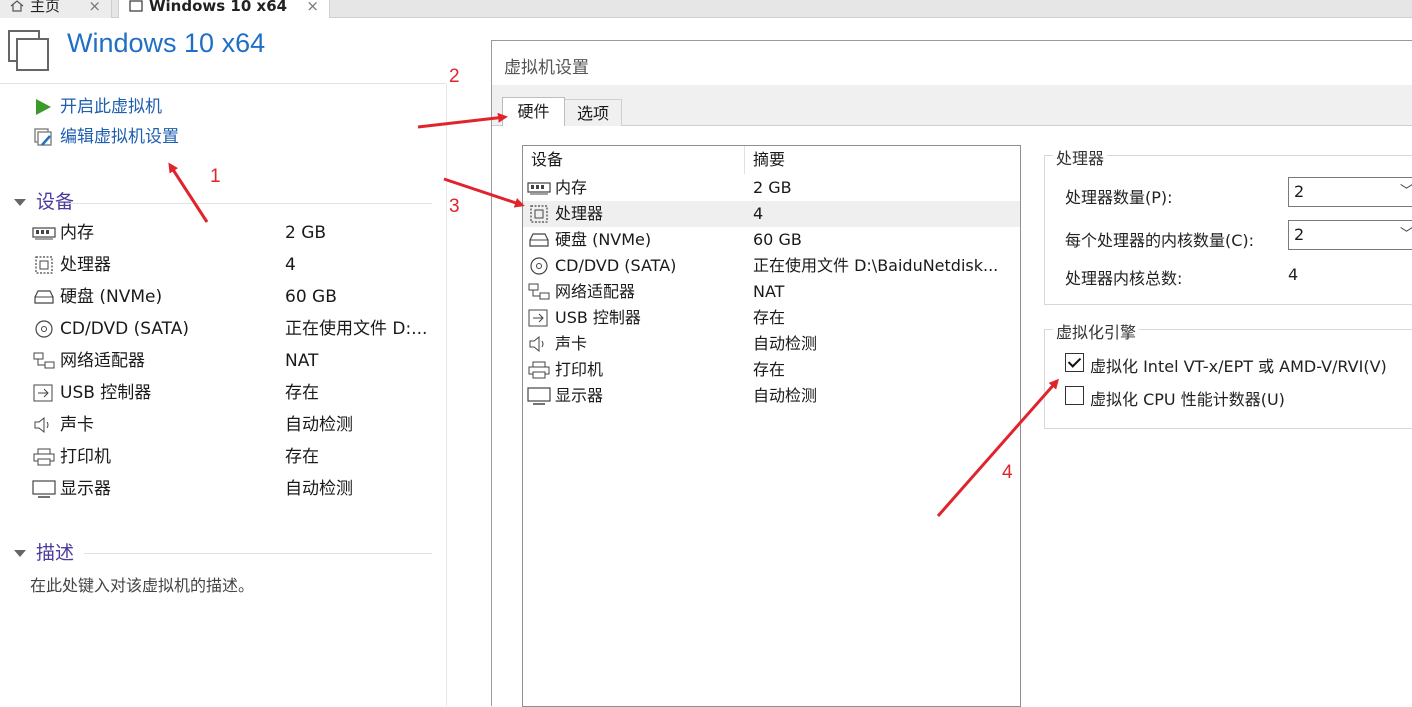 The image size is (1412, 707). I want to click on devices-section-header: 设备, so click(44, 202).